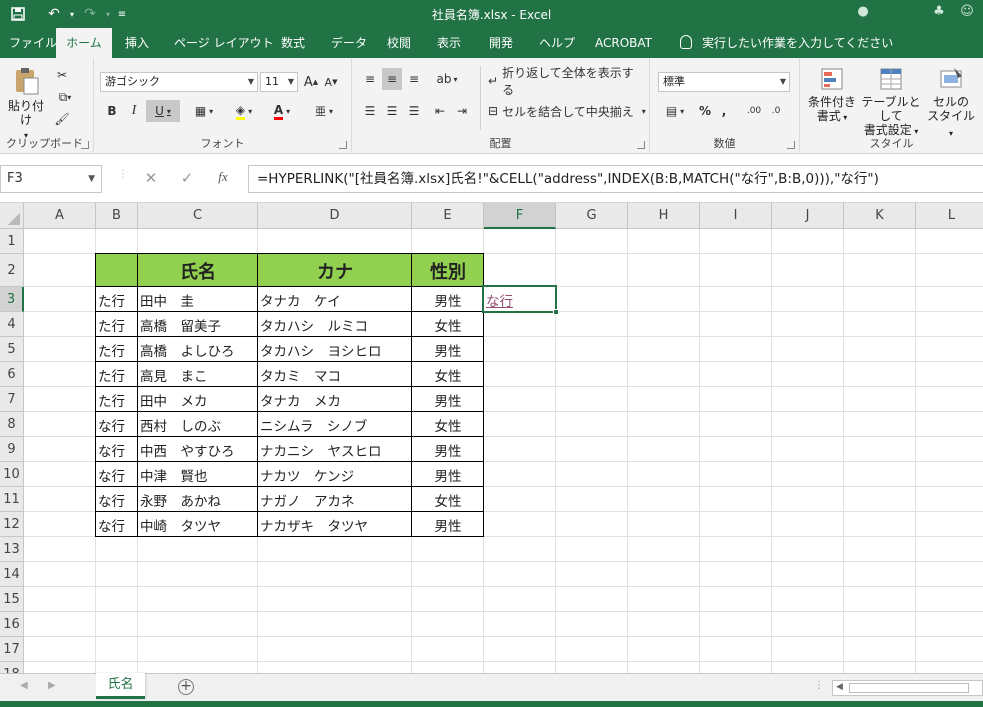  What do you see at coordinates (776, 111) in the screenshot?
I see `decrease-decimal-icon: .0` at bounding box center [776, 111].